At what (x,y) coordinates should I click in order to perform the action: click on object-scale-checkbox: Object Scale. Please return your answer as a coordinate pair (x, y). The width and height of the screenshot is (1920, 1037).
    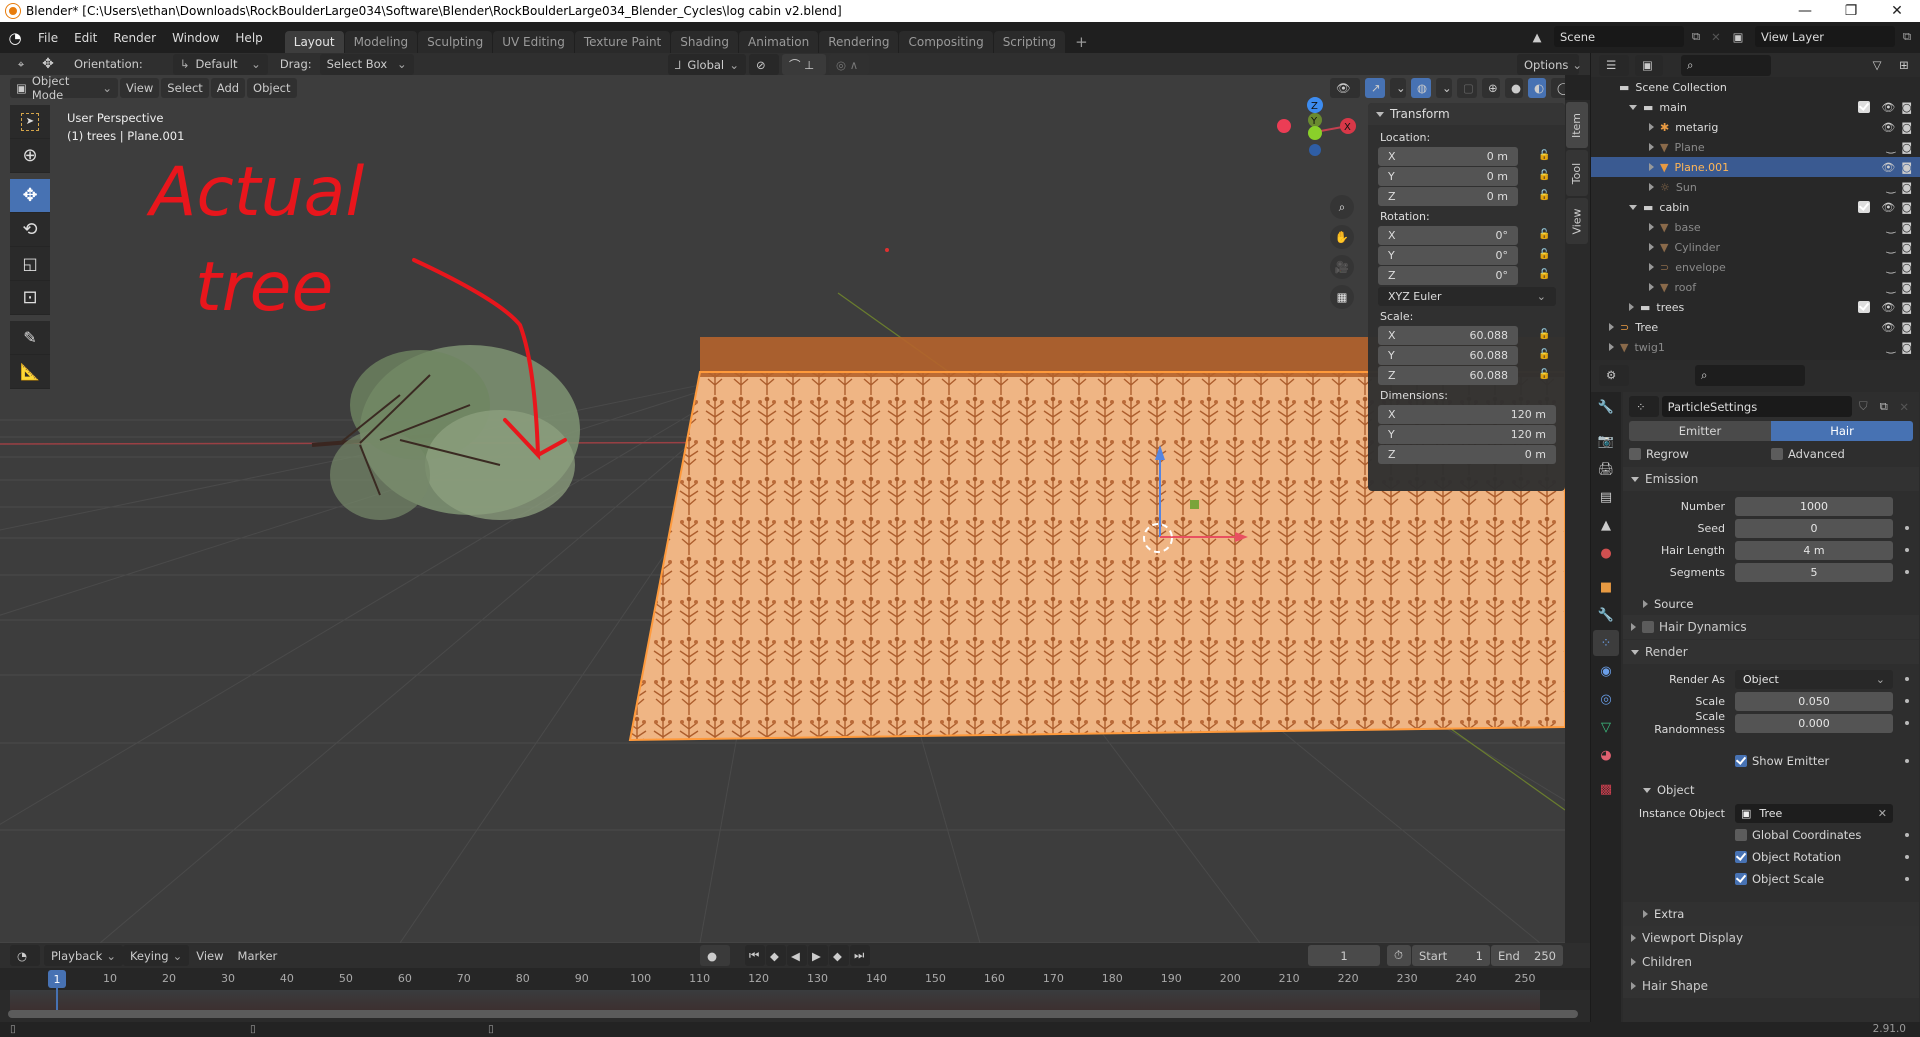
    Looking at the image, I should click on (1779, 879).